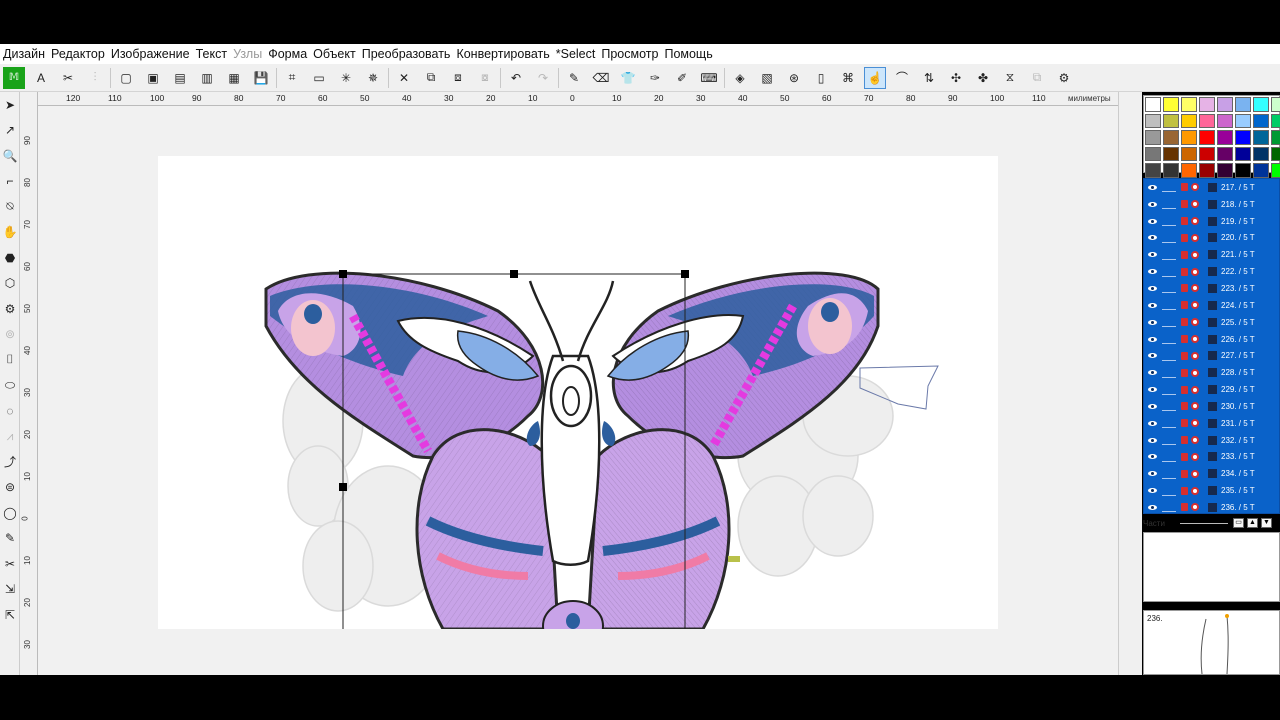 Image resolution: width=1280 pixels, height=720 pixels. I want to click on menu-item-11: Помощь, so click(691, 54).